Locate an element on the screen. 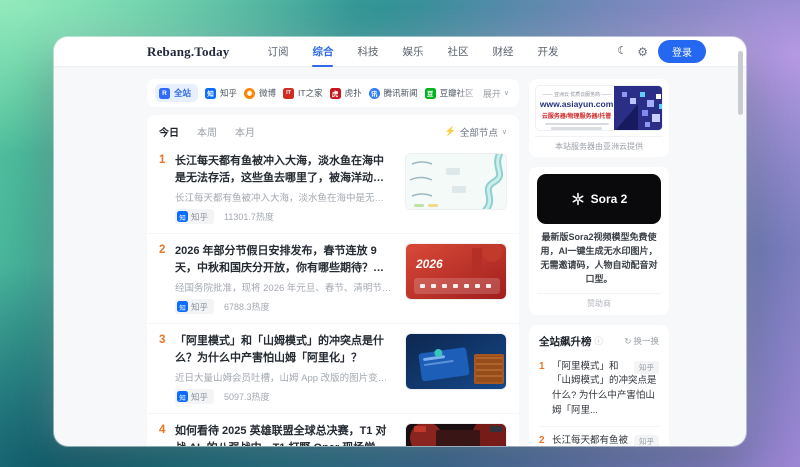 The image size is (800, 467). nav-item-general: 综合 is located at coordinates (322, 52).